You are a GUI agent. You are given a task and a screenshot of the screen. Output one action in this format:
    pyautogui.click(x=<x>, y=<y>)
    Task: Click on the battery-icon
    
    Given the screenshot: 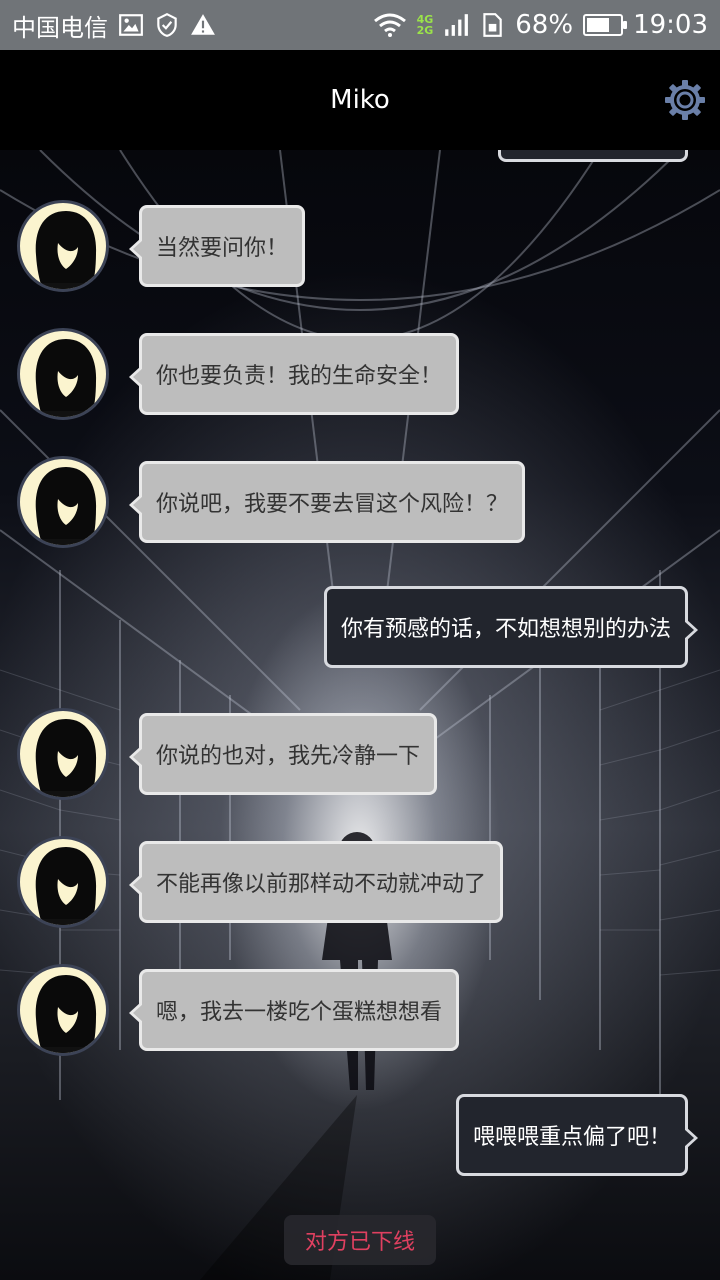 What is the action you would take?
    pyautogui.click(x=605, y=25)
    